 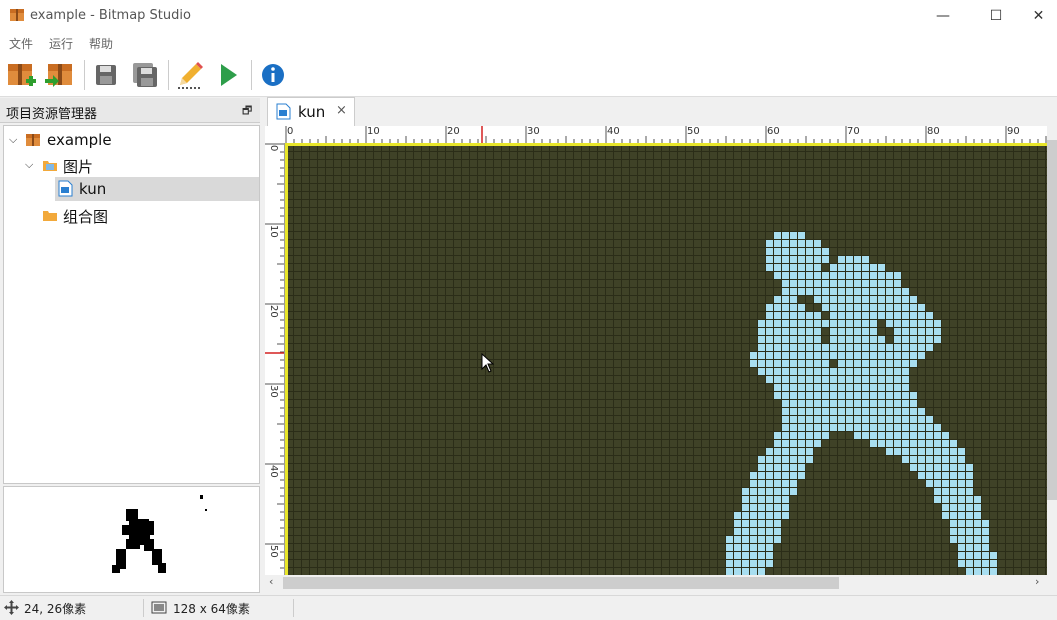 I want to click on tree-item-label: 组合图, so click(x=86, y=217).